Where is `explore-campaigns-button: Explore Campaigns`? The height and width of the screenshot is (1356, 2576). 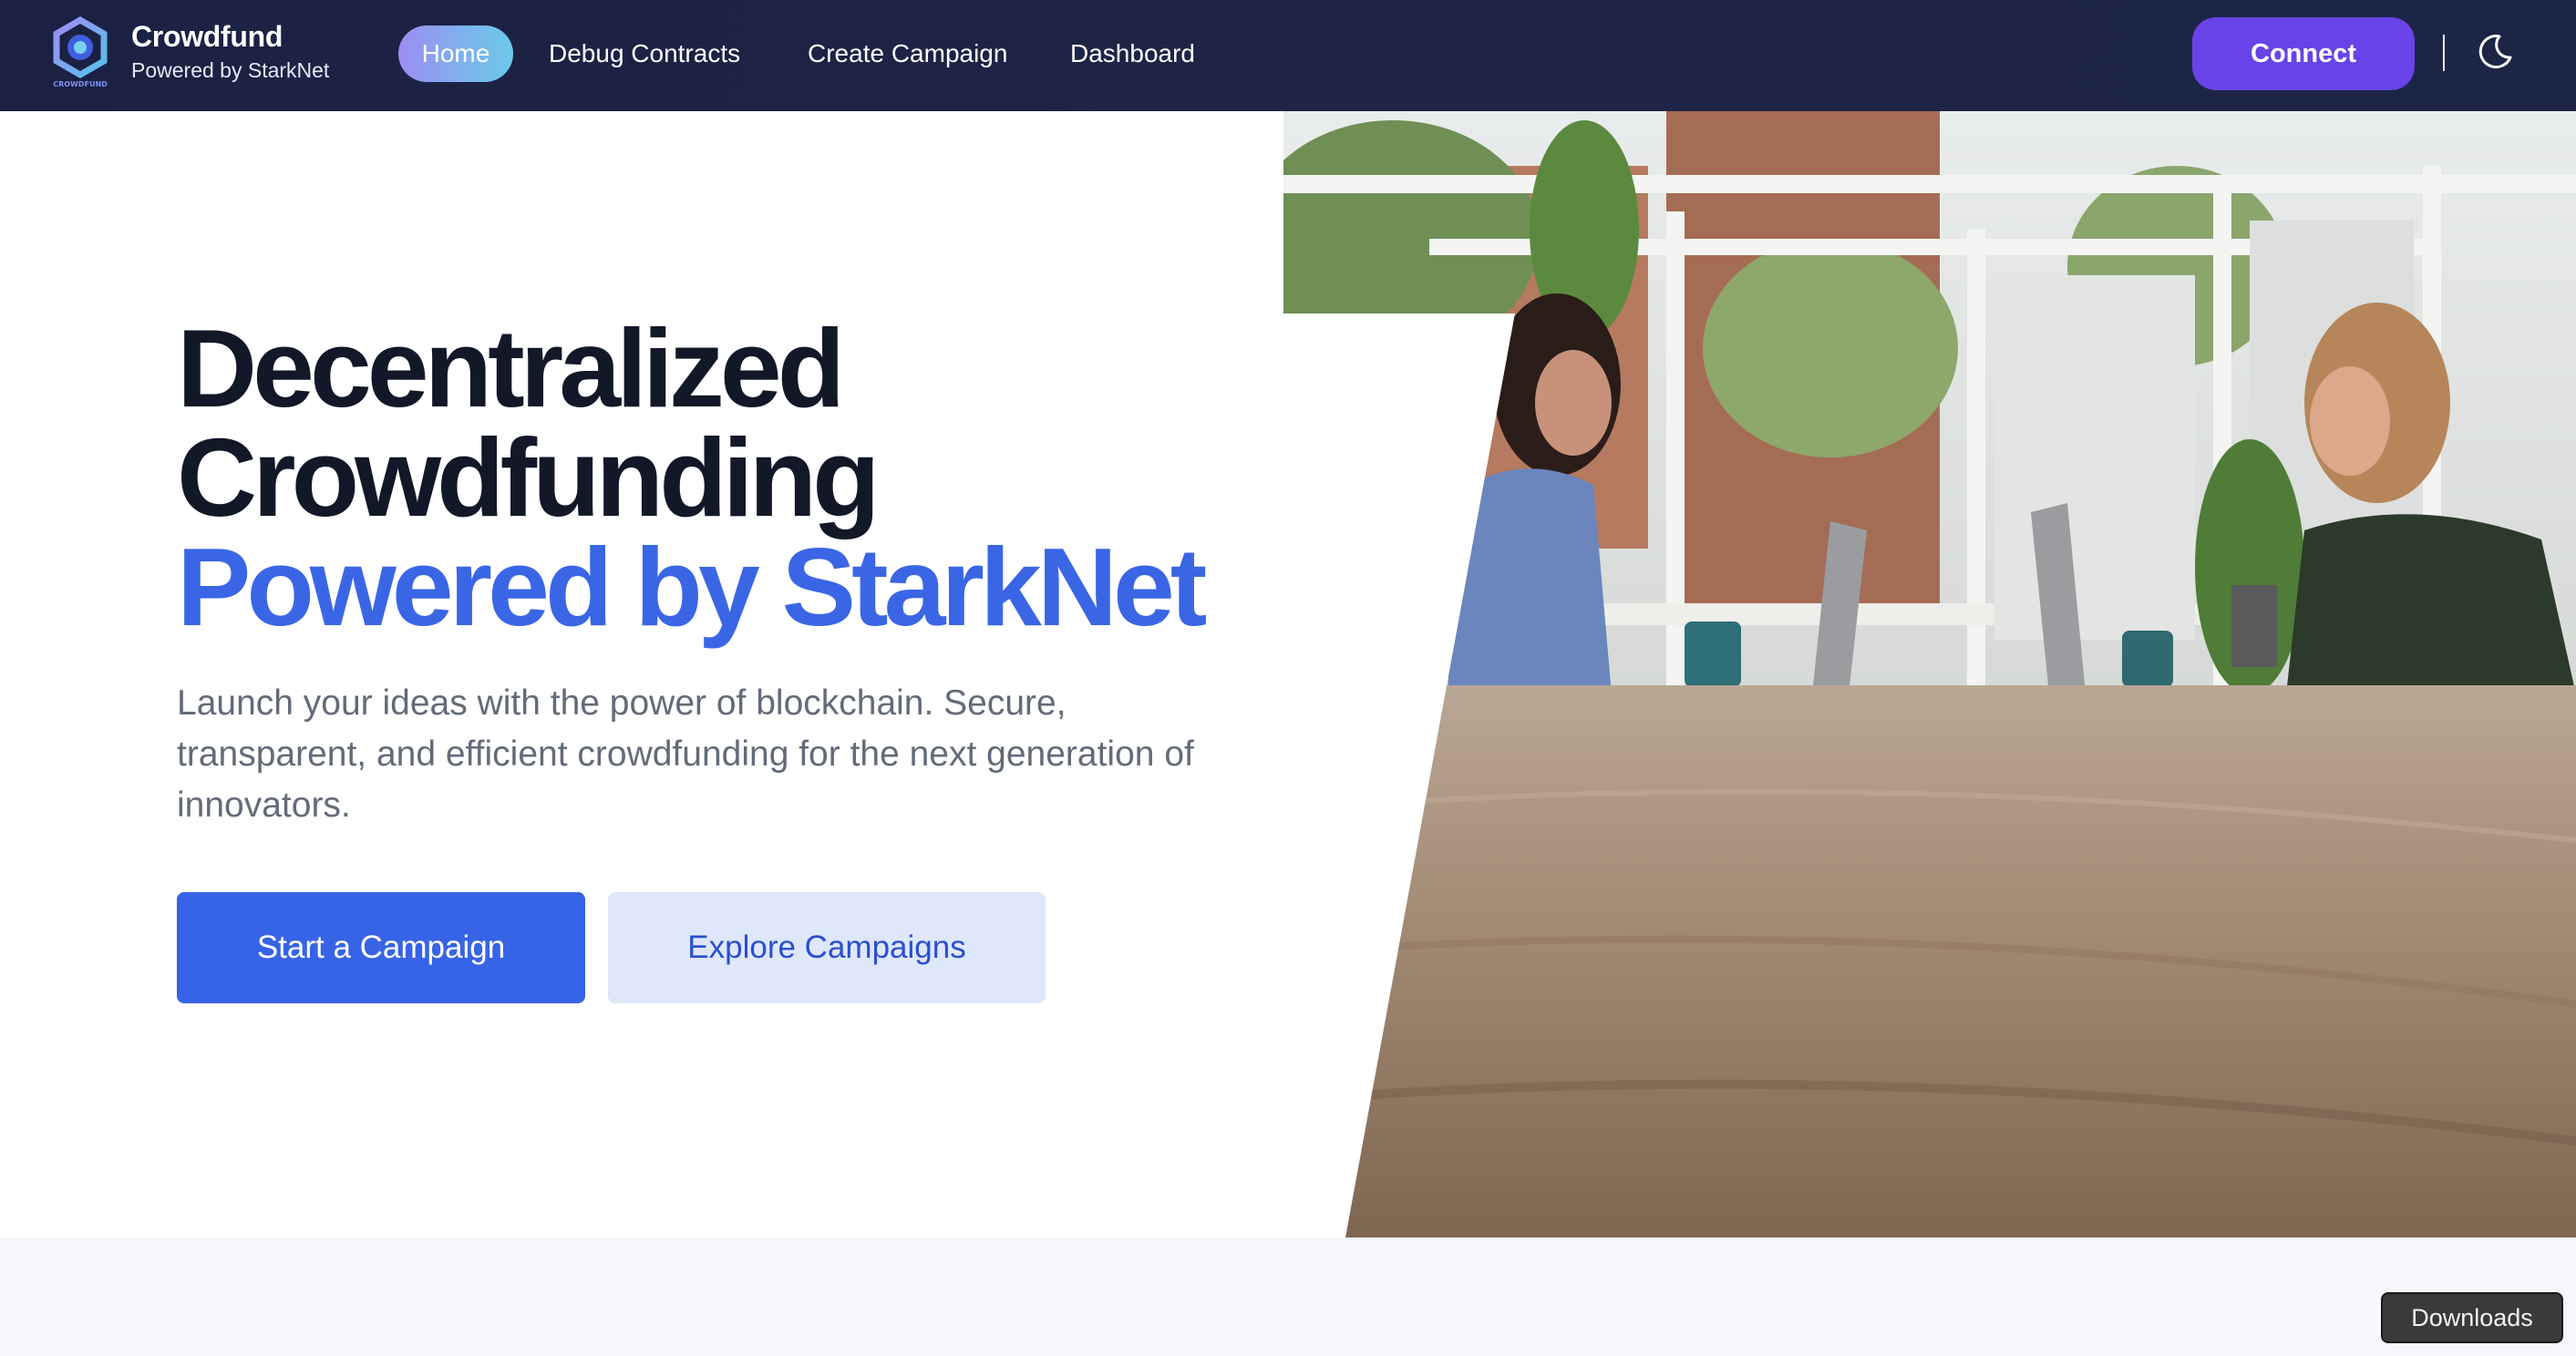 explore-campaigns-button: Explore Campaigns is located at coordinates (827, 947).